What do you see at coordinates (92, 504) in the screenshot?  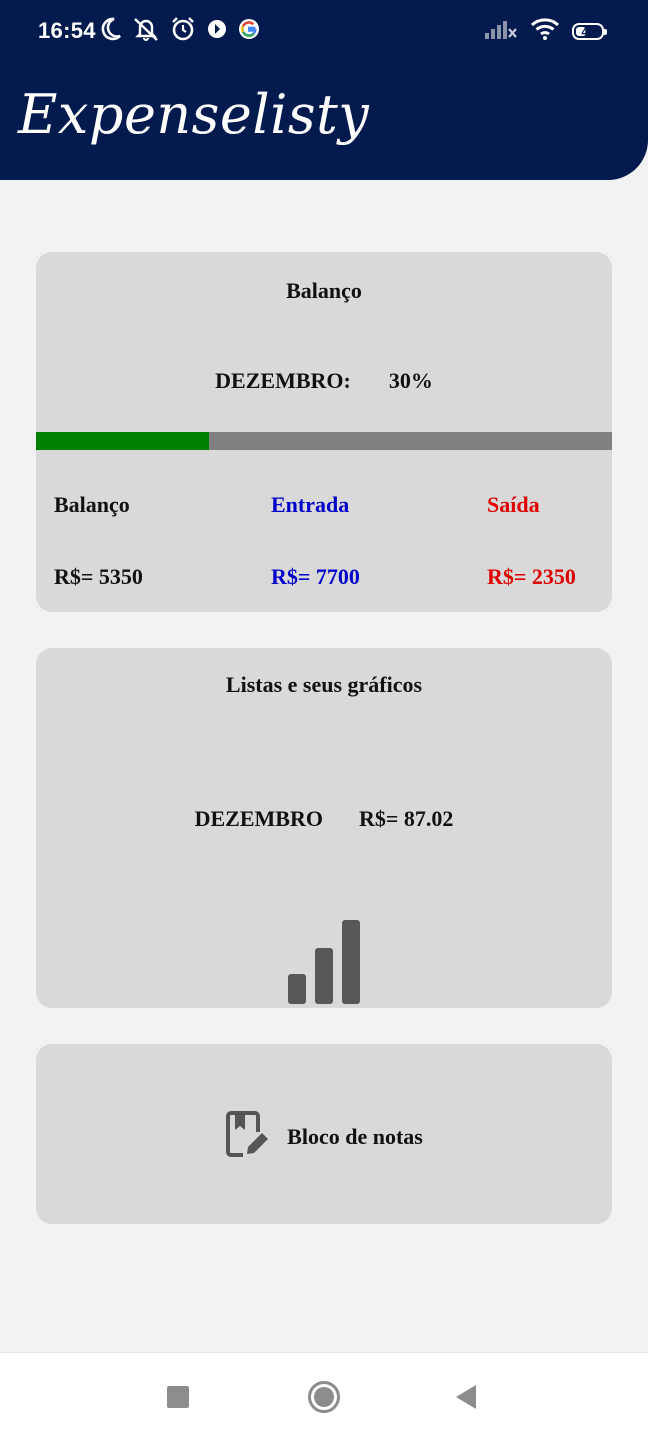 I see `balance-label: Balanço` at bounding box center [92, 504].